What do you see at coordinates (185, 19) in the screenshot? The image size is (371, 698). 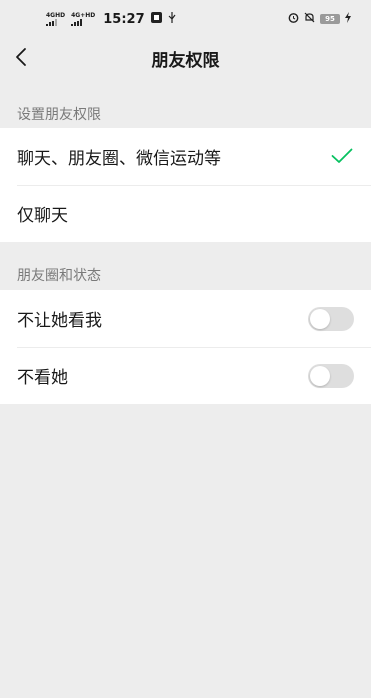 I see `status-bar: 4GHD 4G+HD 15:27 95` at bounding box center [185, 19].